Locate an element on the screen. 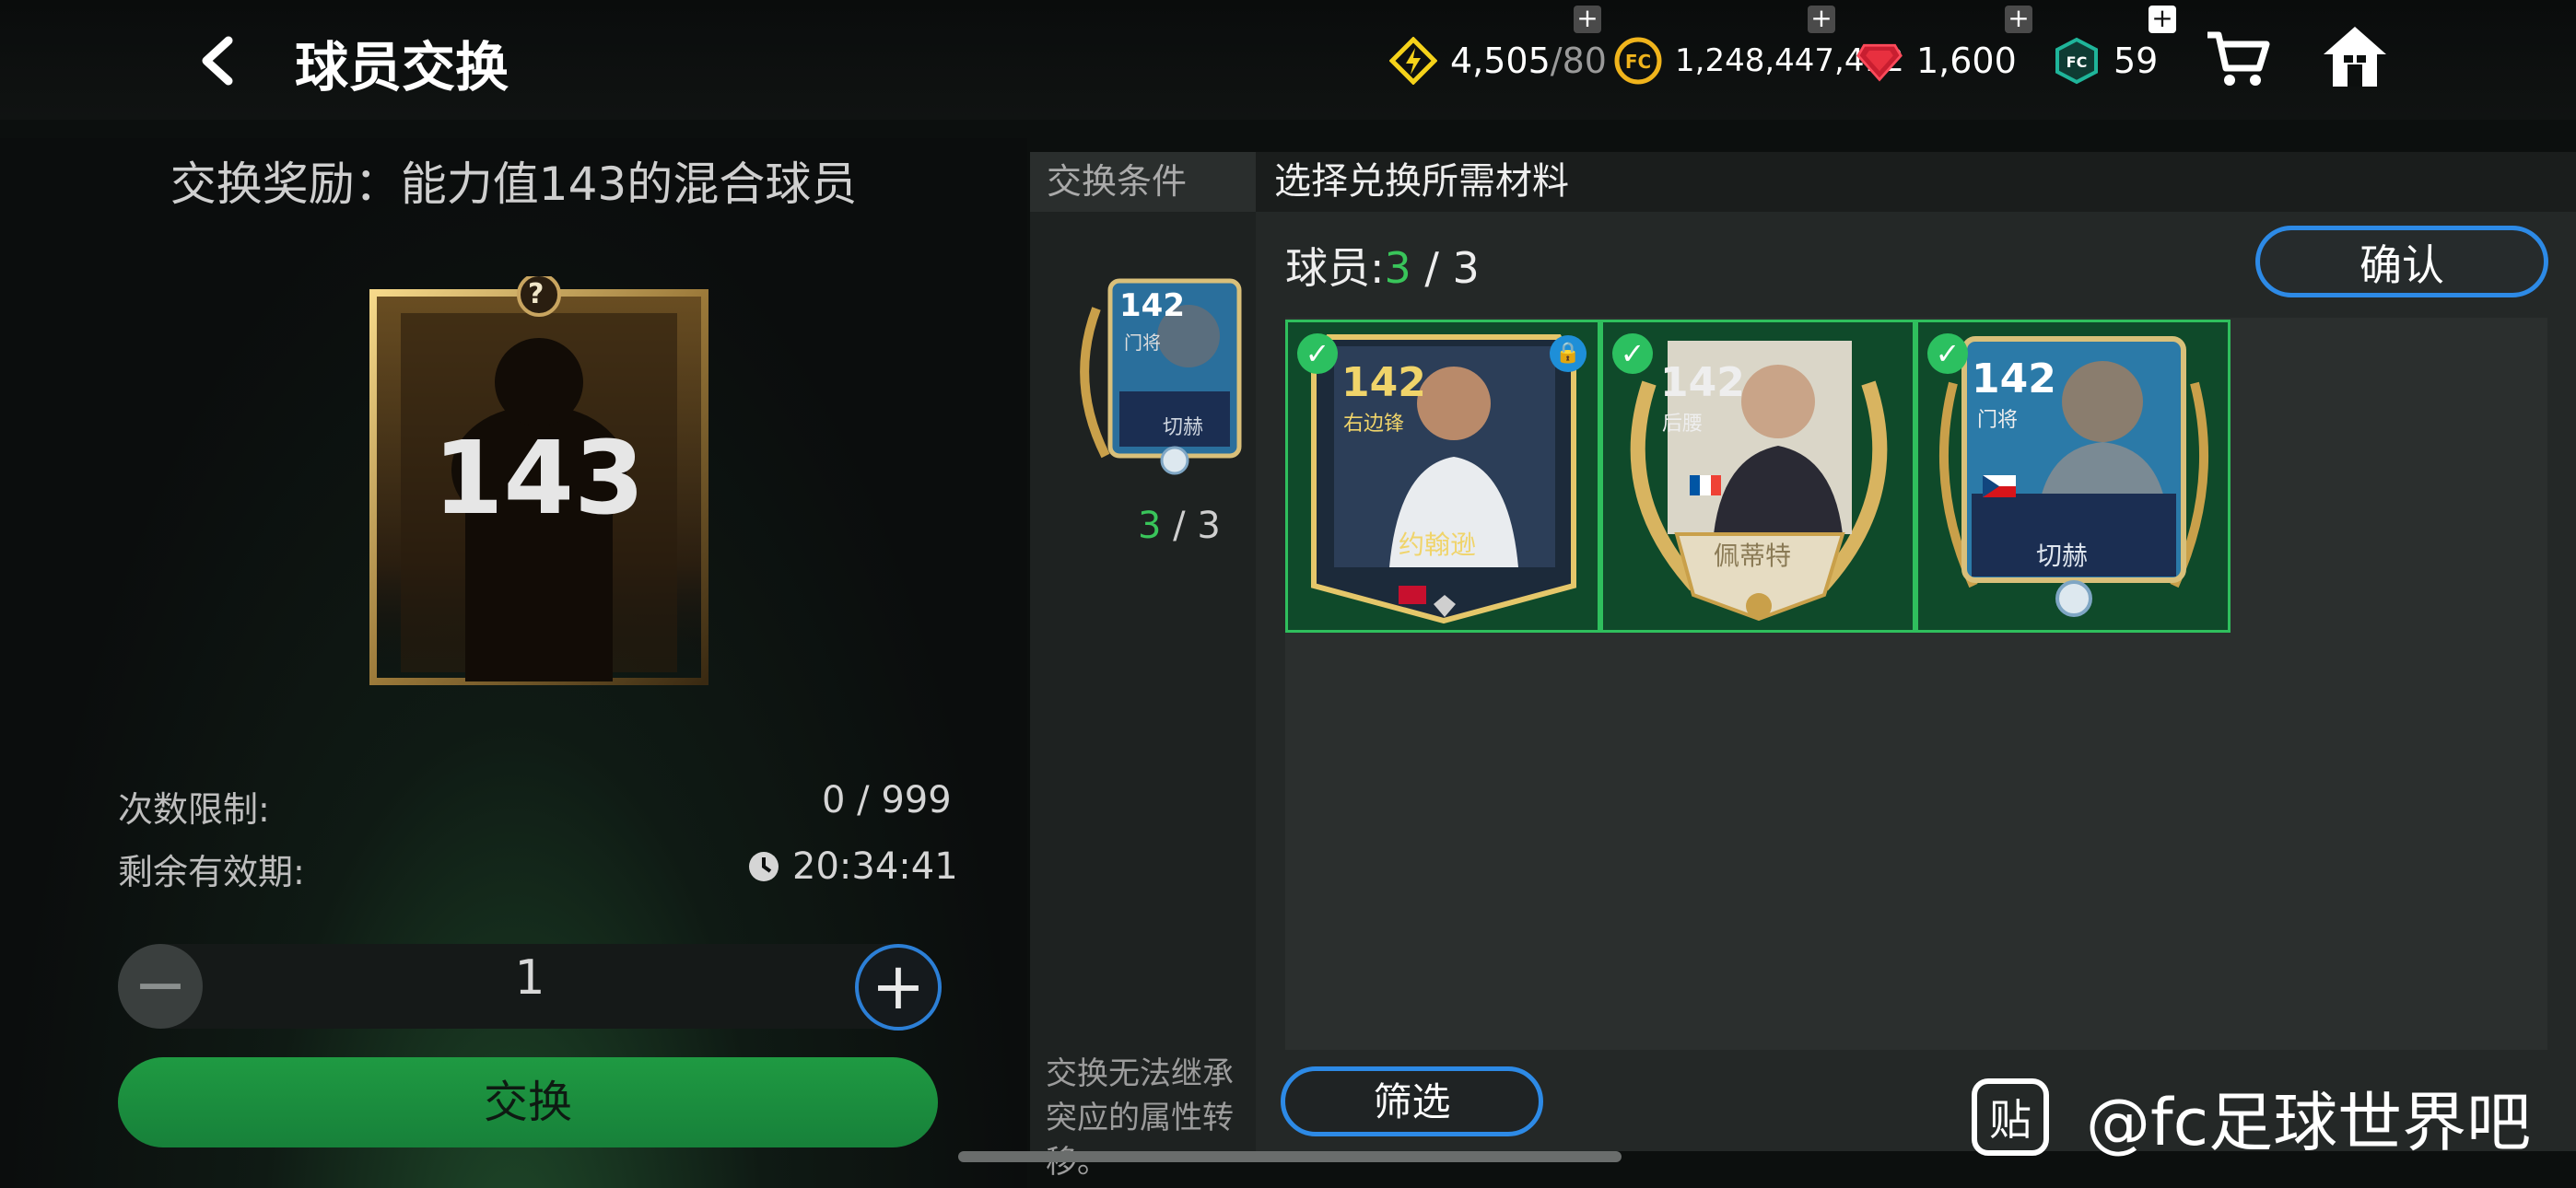  card-name: 切赫 is located at coordinates (2062, 556).